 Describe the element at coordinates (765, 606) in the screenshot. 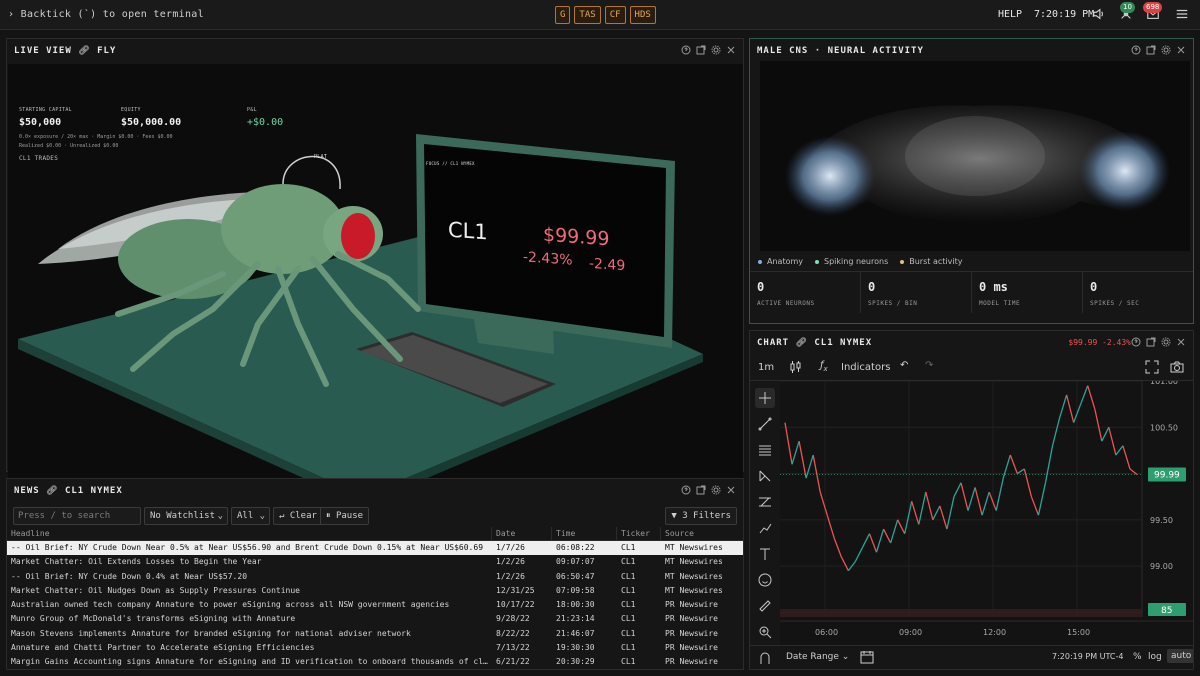

I see `ruler-icon` at that location.